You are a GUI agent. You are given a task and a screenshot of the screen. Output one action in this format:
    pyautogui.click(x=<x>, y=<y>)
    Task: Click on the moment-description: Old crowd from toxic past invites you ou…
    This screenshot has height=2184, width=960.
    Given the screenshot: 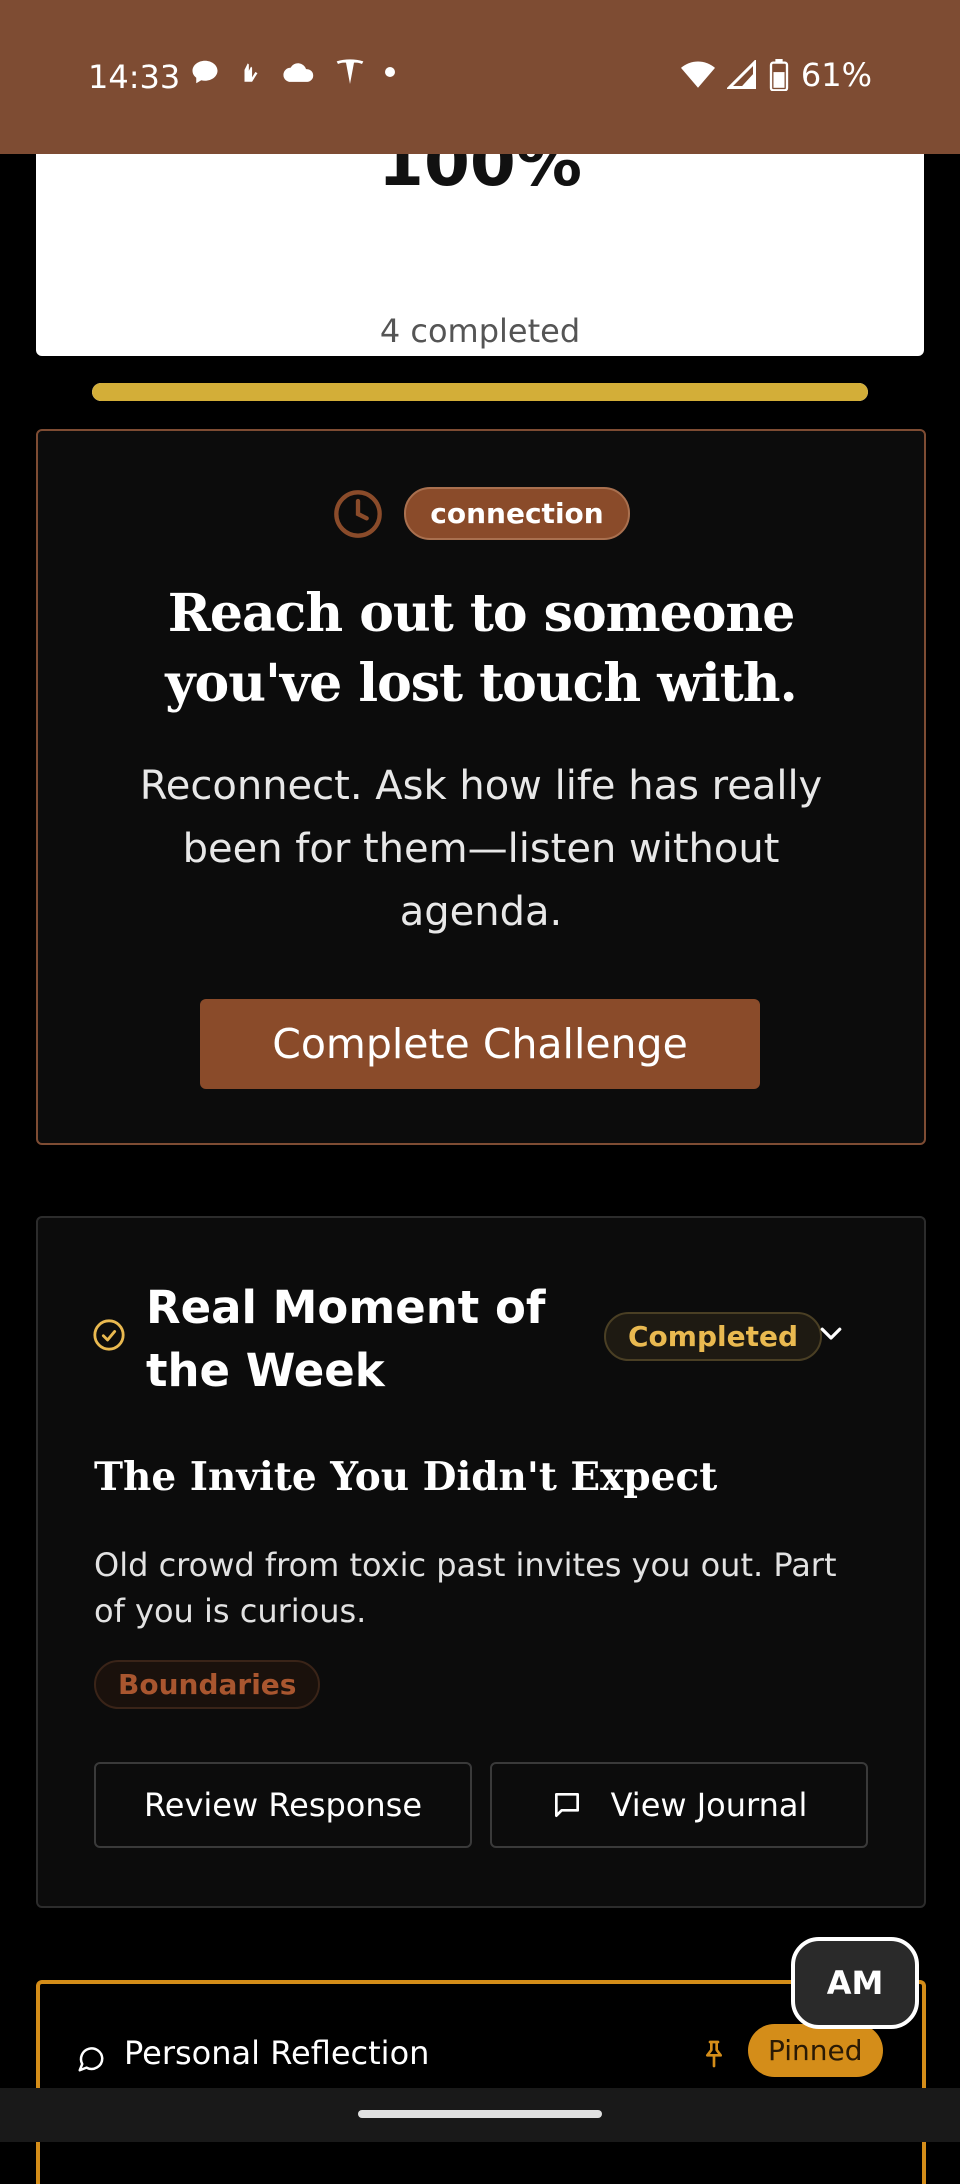 What is the action you would take?
    pyautogui.click(x=465, y=1588)
    